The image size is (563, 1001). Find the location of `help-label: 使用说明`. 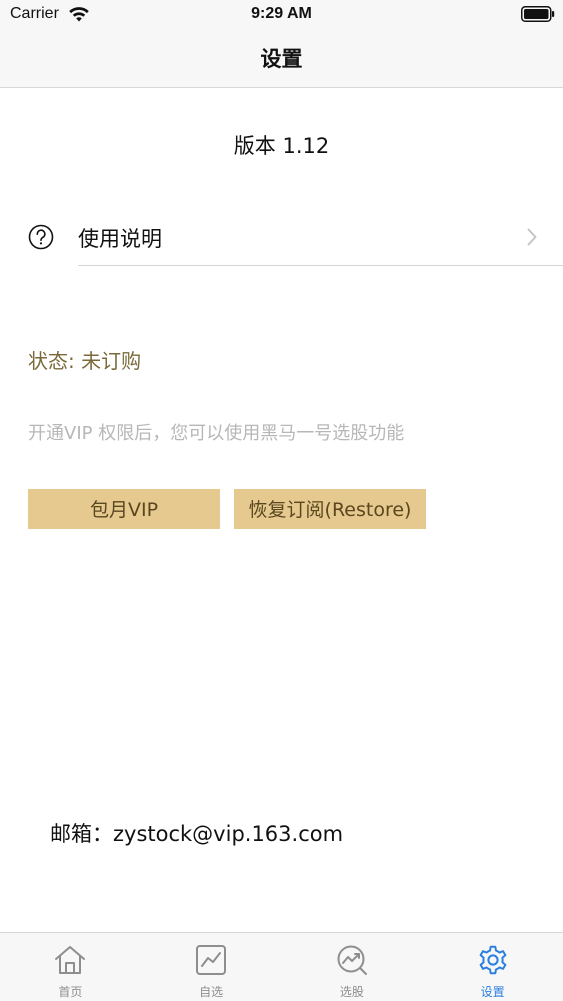

help-label: 使用说明 is located at coordinates (120, 239).